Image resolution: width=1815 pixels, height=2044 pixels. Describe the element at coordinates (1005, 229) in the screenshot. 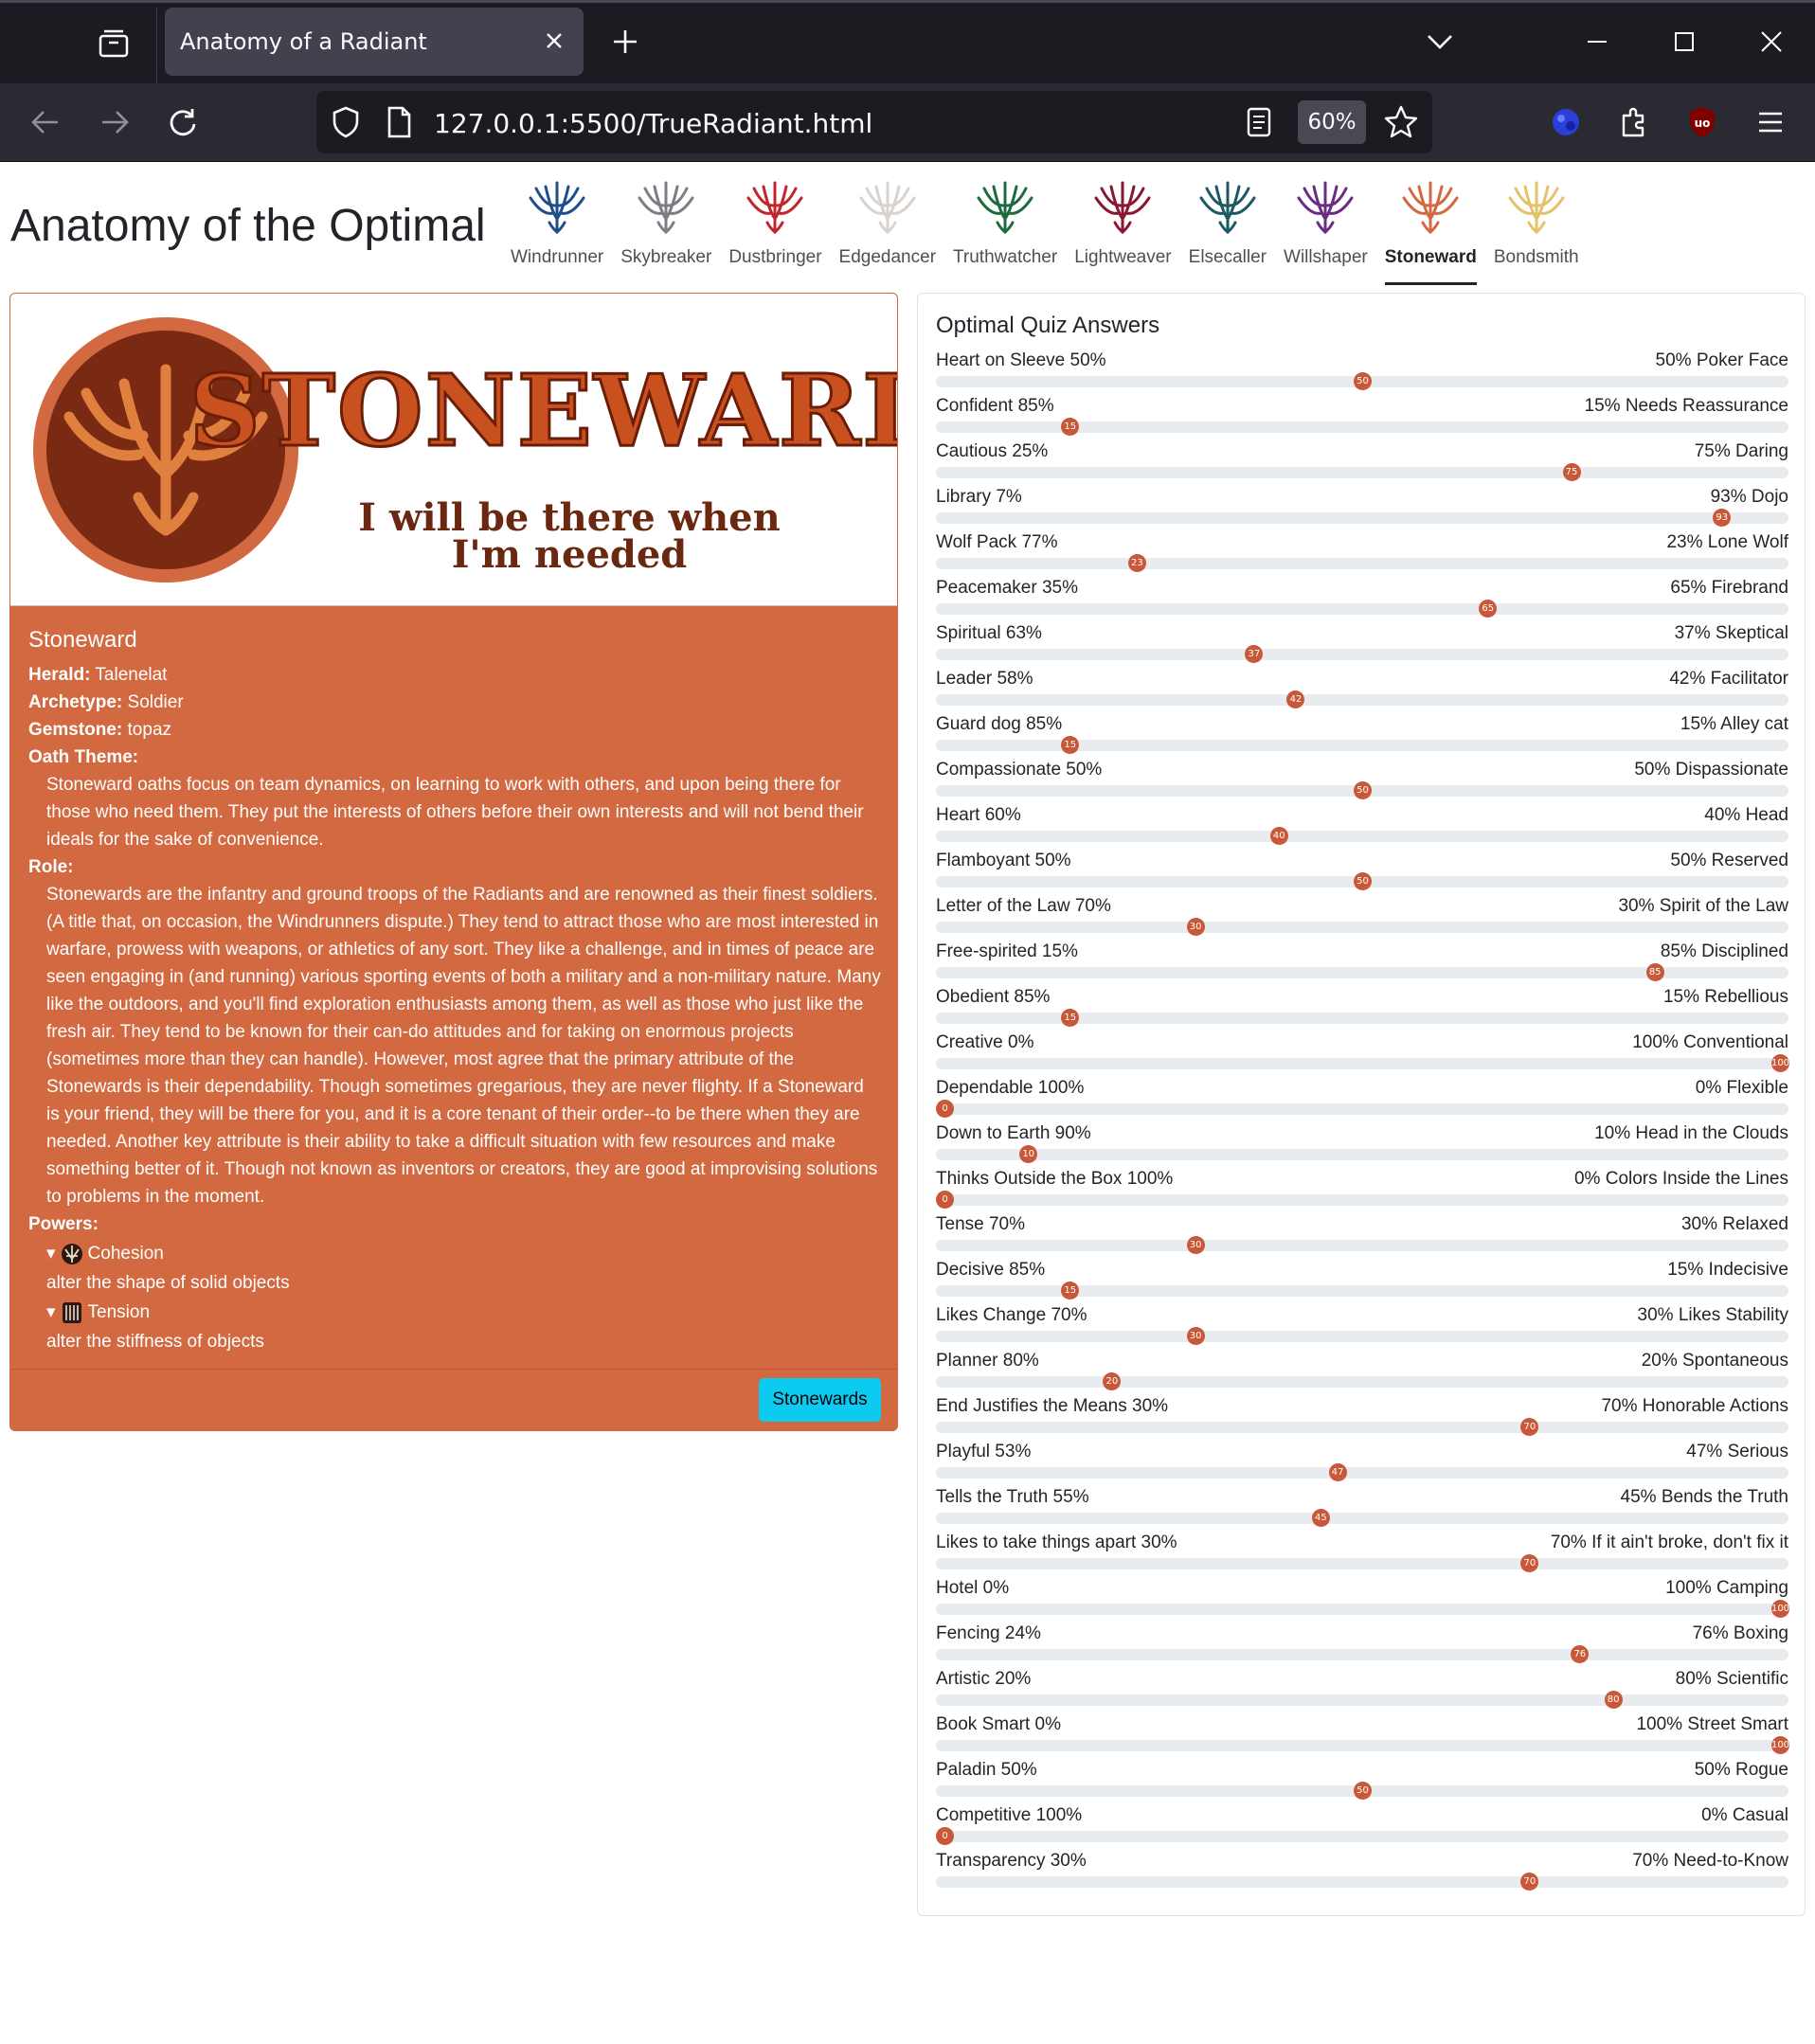

I see `order-tab-truthwatcher: Truthwatcher` at that location.